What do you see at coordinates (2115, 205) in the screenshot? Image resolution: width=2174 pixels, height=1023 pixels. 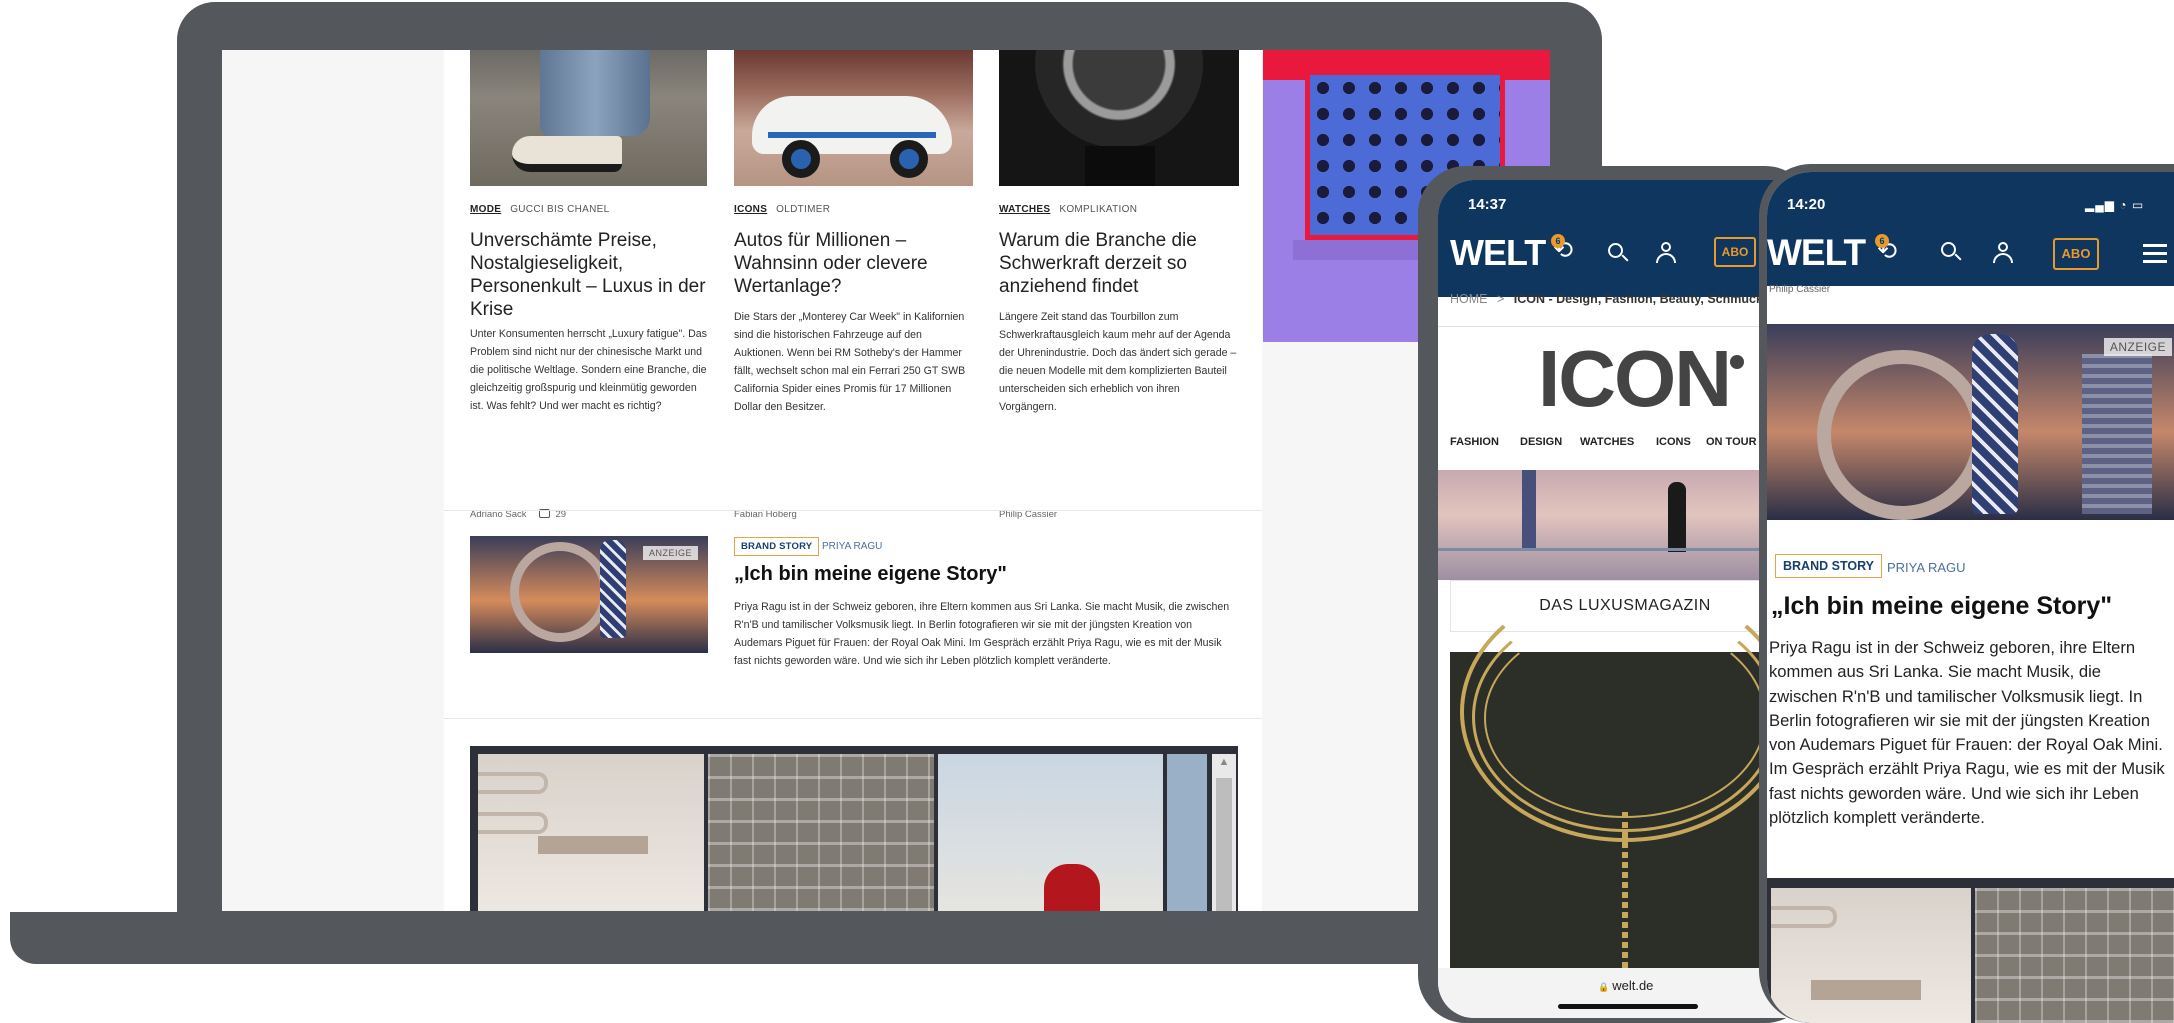 I see `status-signal-icon: ▂▄▆ ◔ ▭` at bounding box center [2115, 205].